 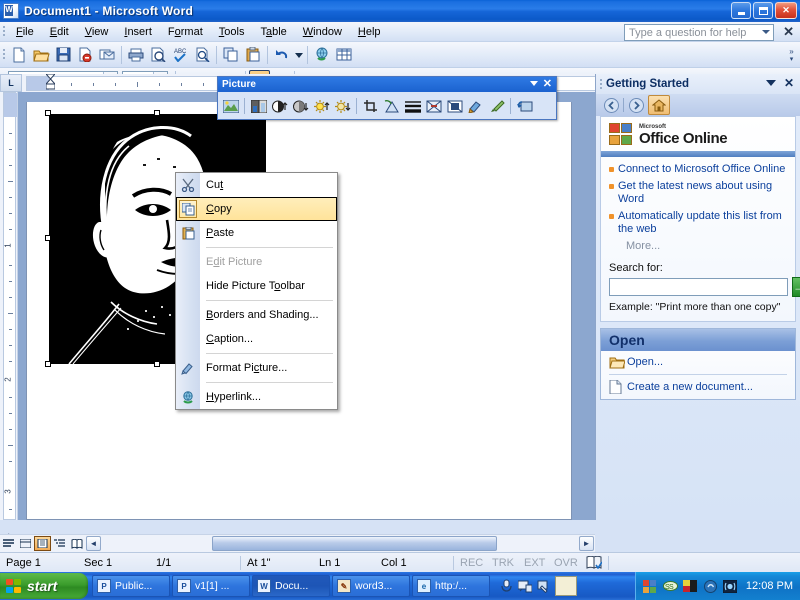 I want to click on resize-handle-n, so click(x=157, y=113).